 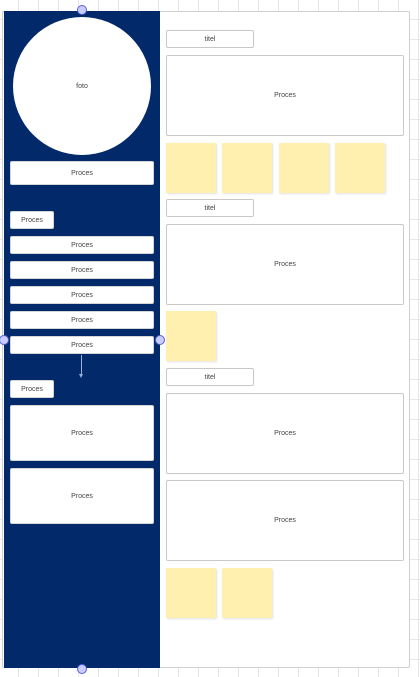 I want to click on resize-handle-right, so click(x=160, y=340).